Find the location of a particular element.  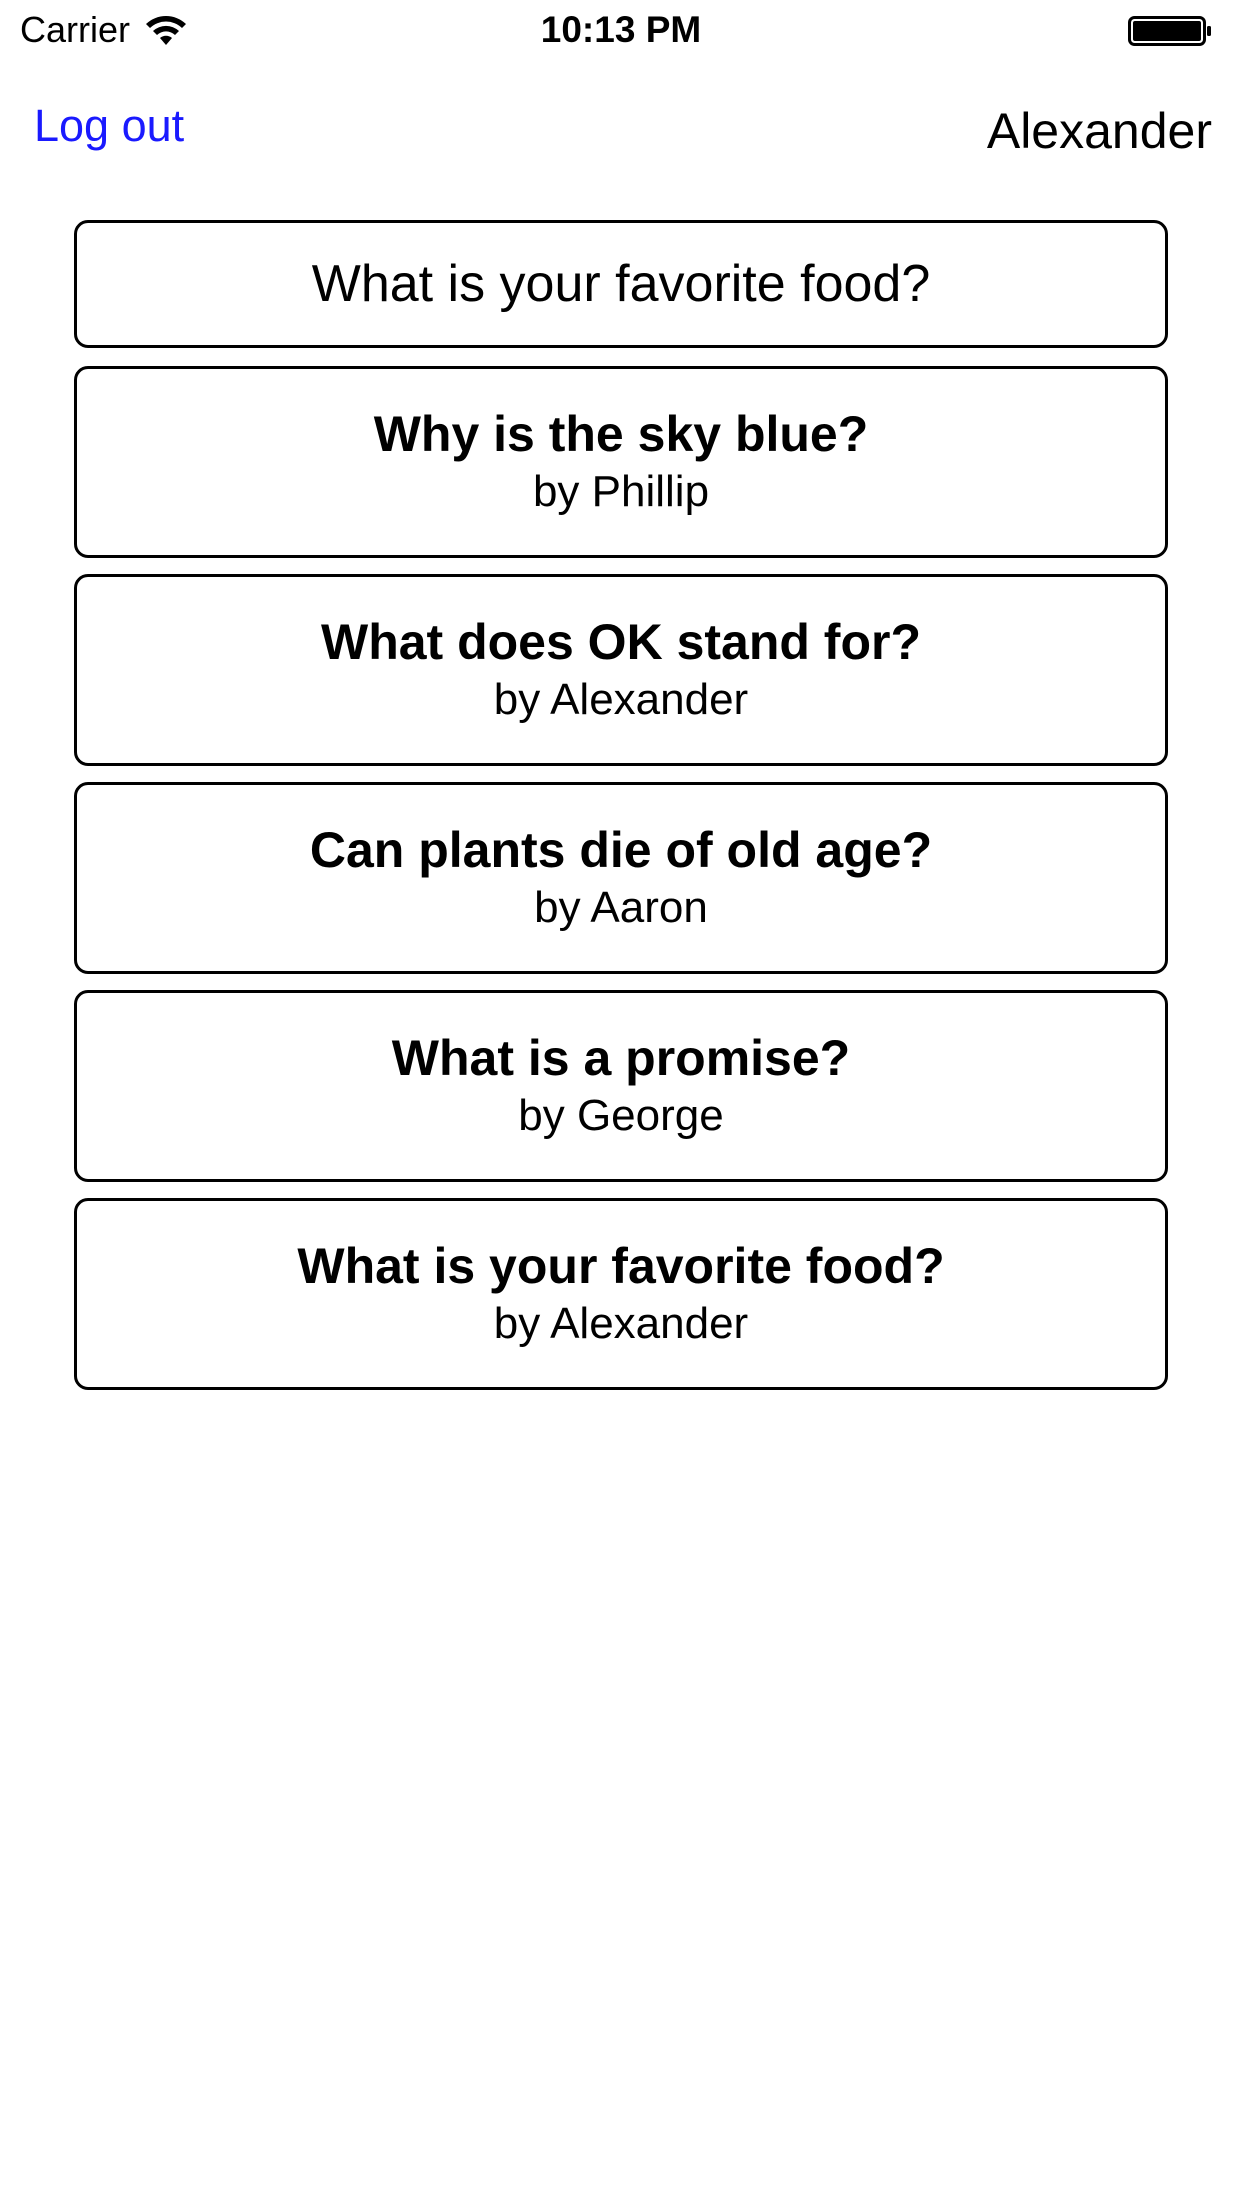

status-time: 10:13 PM is located at coordinates (621, 29).